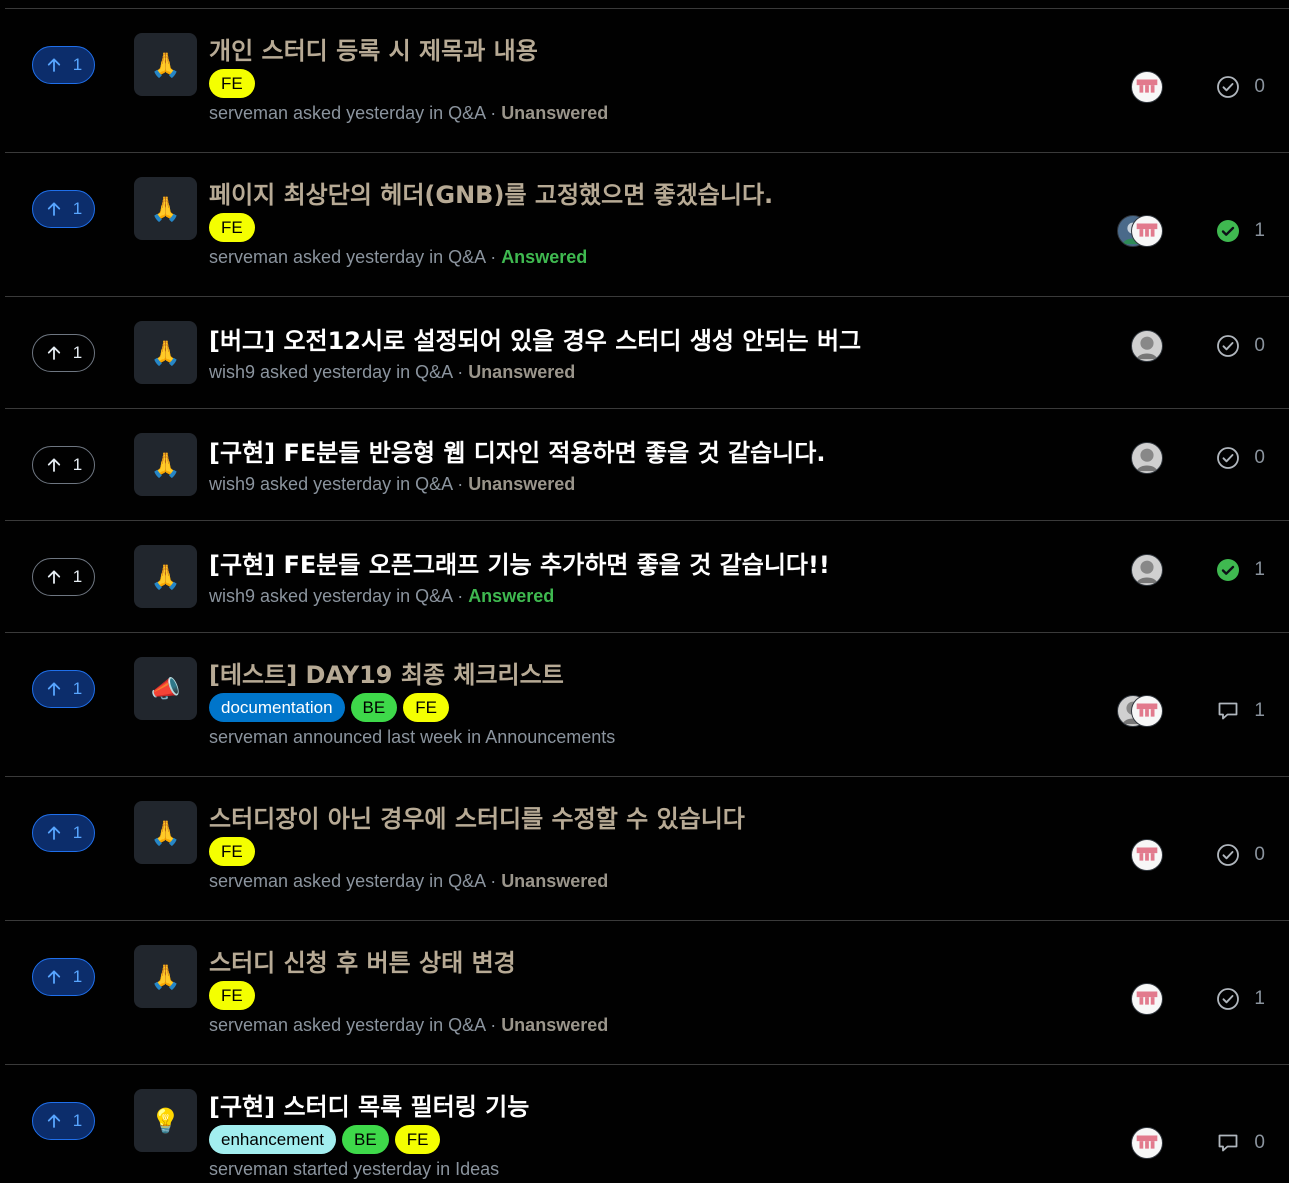 The image size is (1289, 1183). I want to click on label-list: enhancement BE FE, so click(649, 1139).